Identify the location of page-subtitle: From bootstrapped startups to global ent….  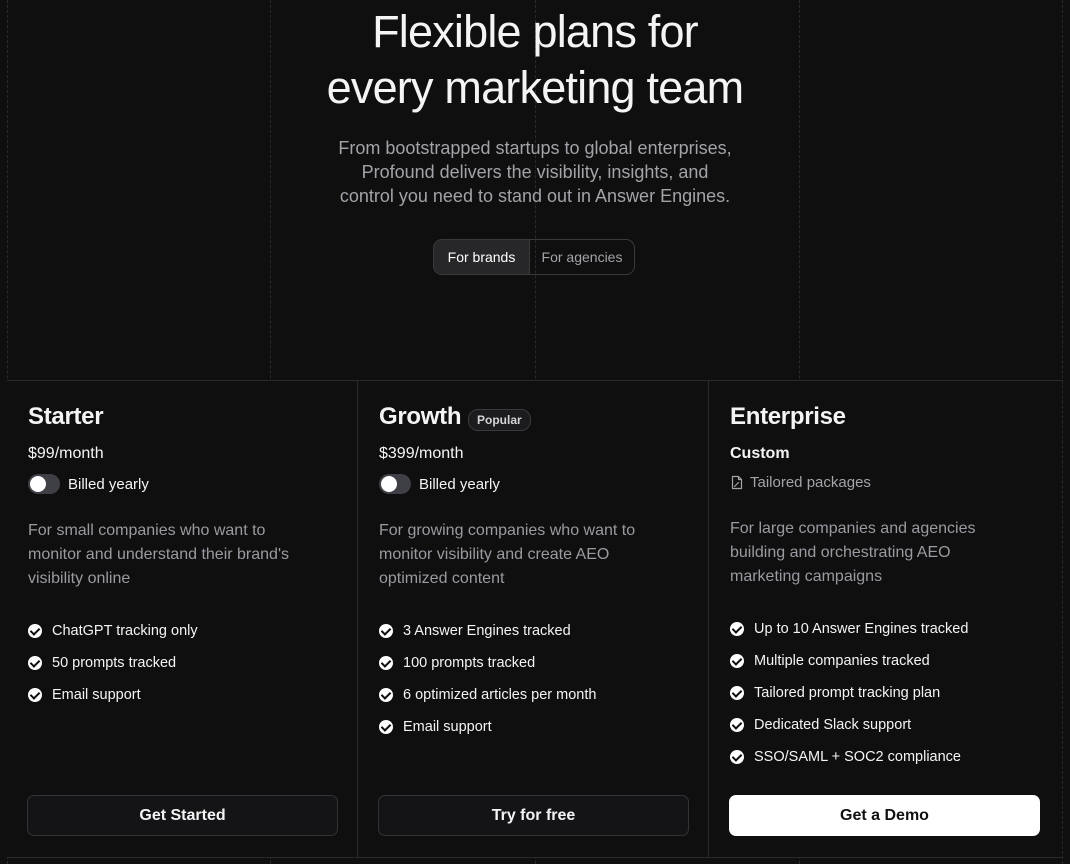
(535, 172).